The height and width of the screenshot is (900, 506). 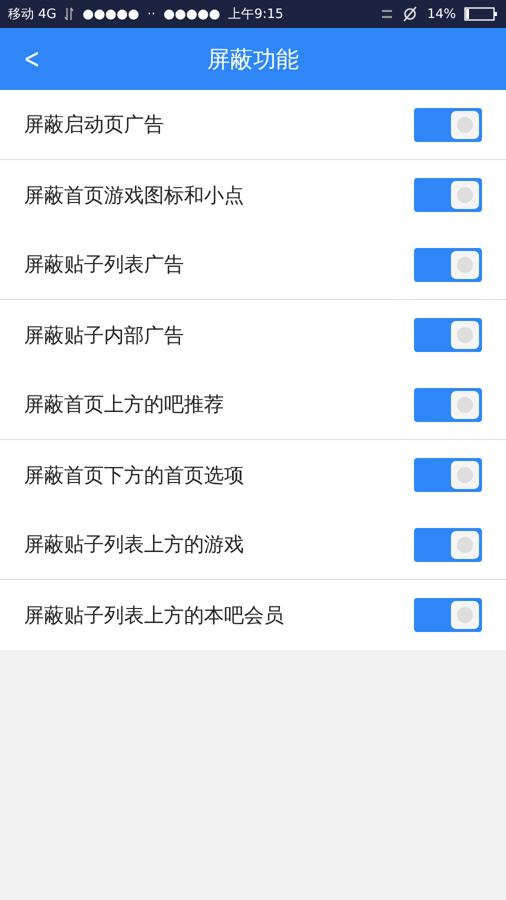 I want to click on clock: 上午9:15, so click(x=256, y=14).